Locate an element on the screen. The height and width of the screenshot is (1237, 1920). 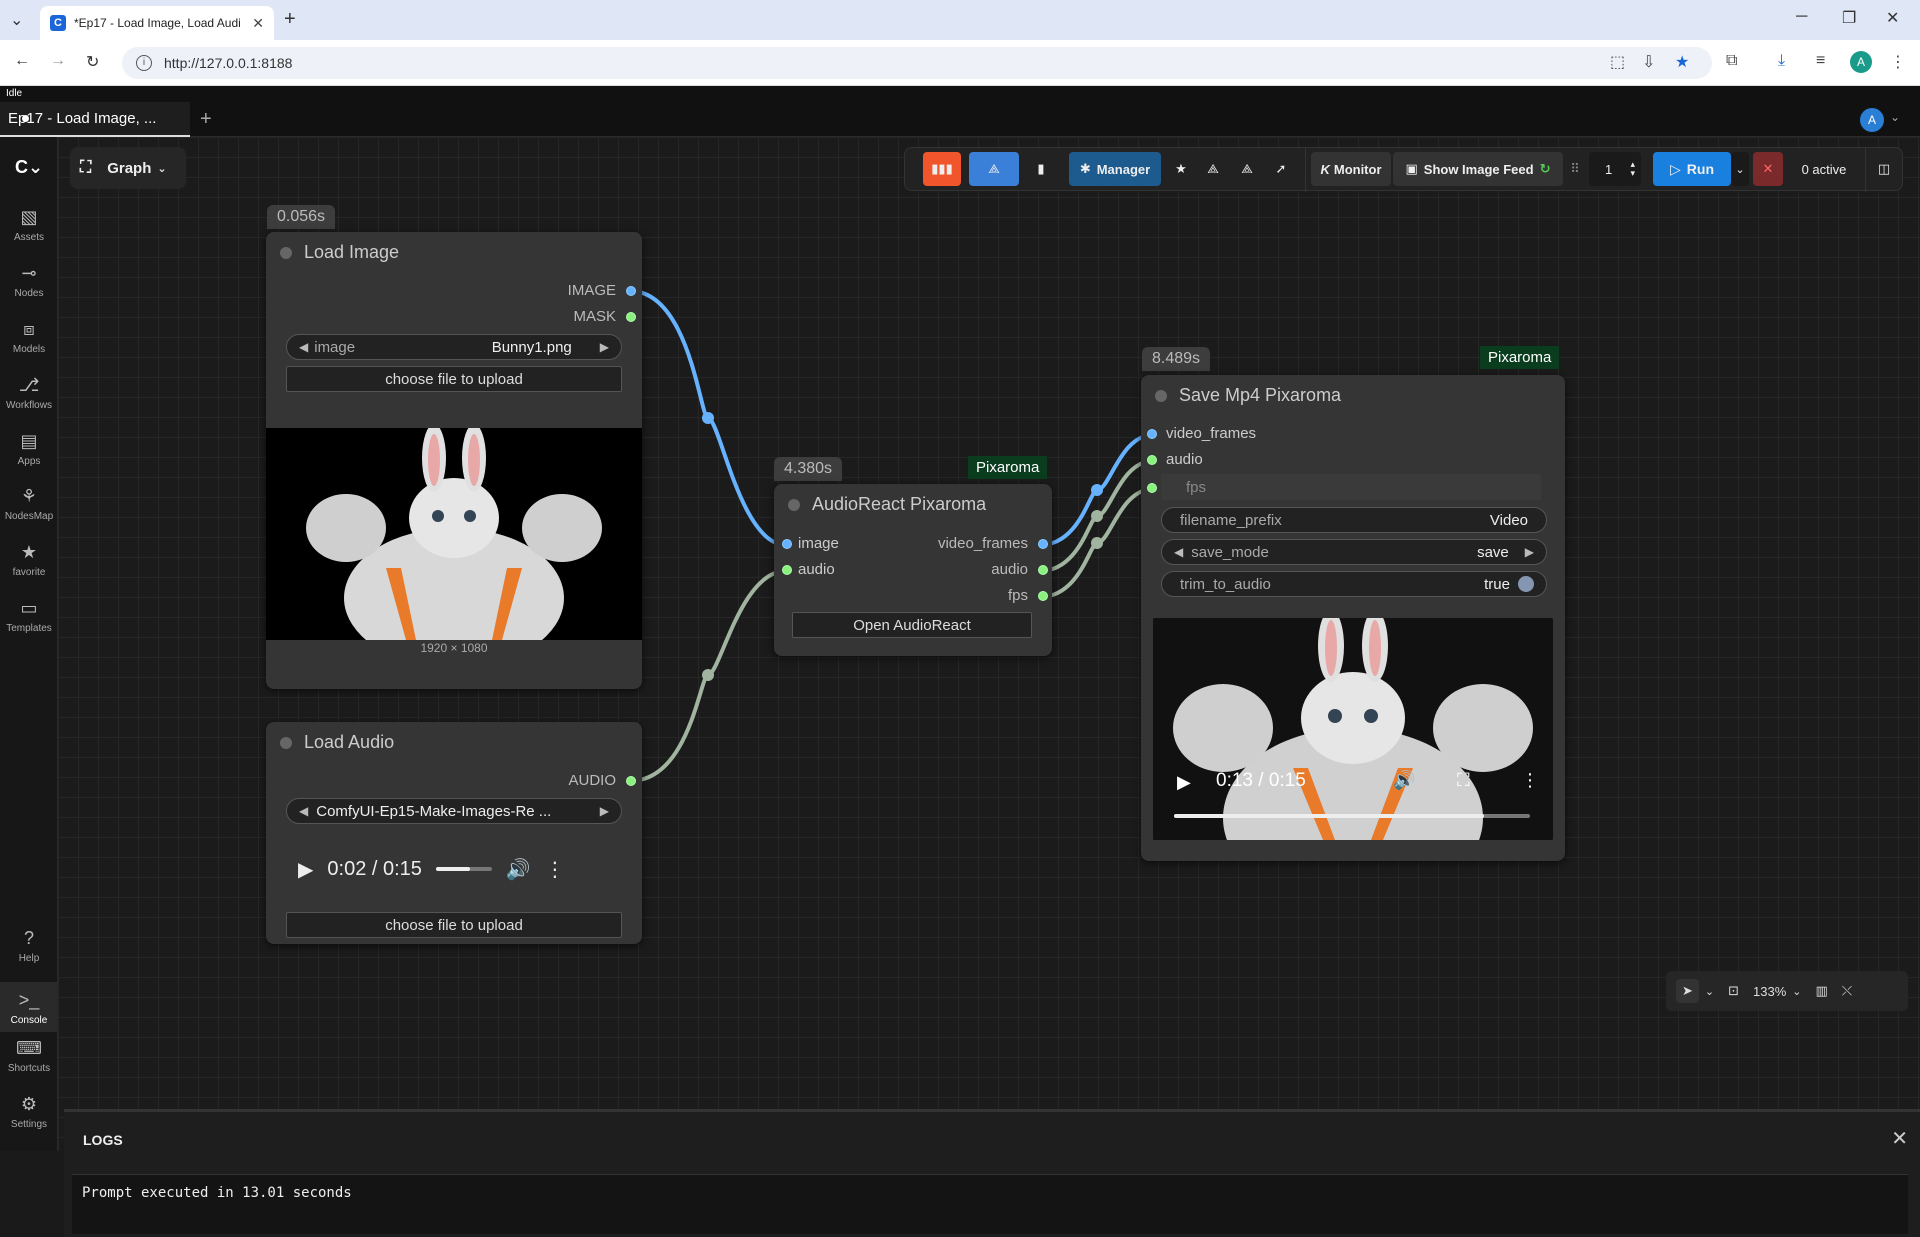
node-title: AudioReact Pixaroma is located at coordinates (913, 504).